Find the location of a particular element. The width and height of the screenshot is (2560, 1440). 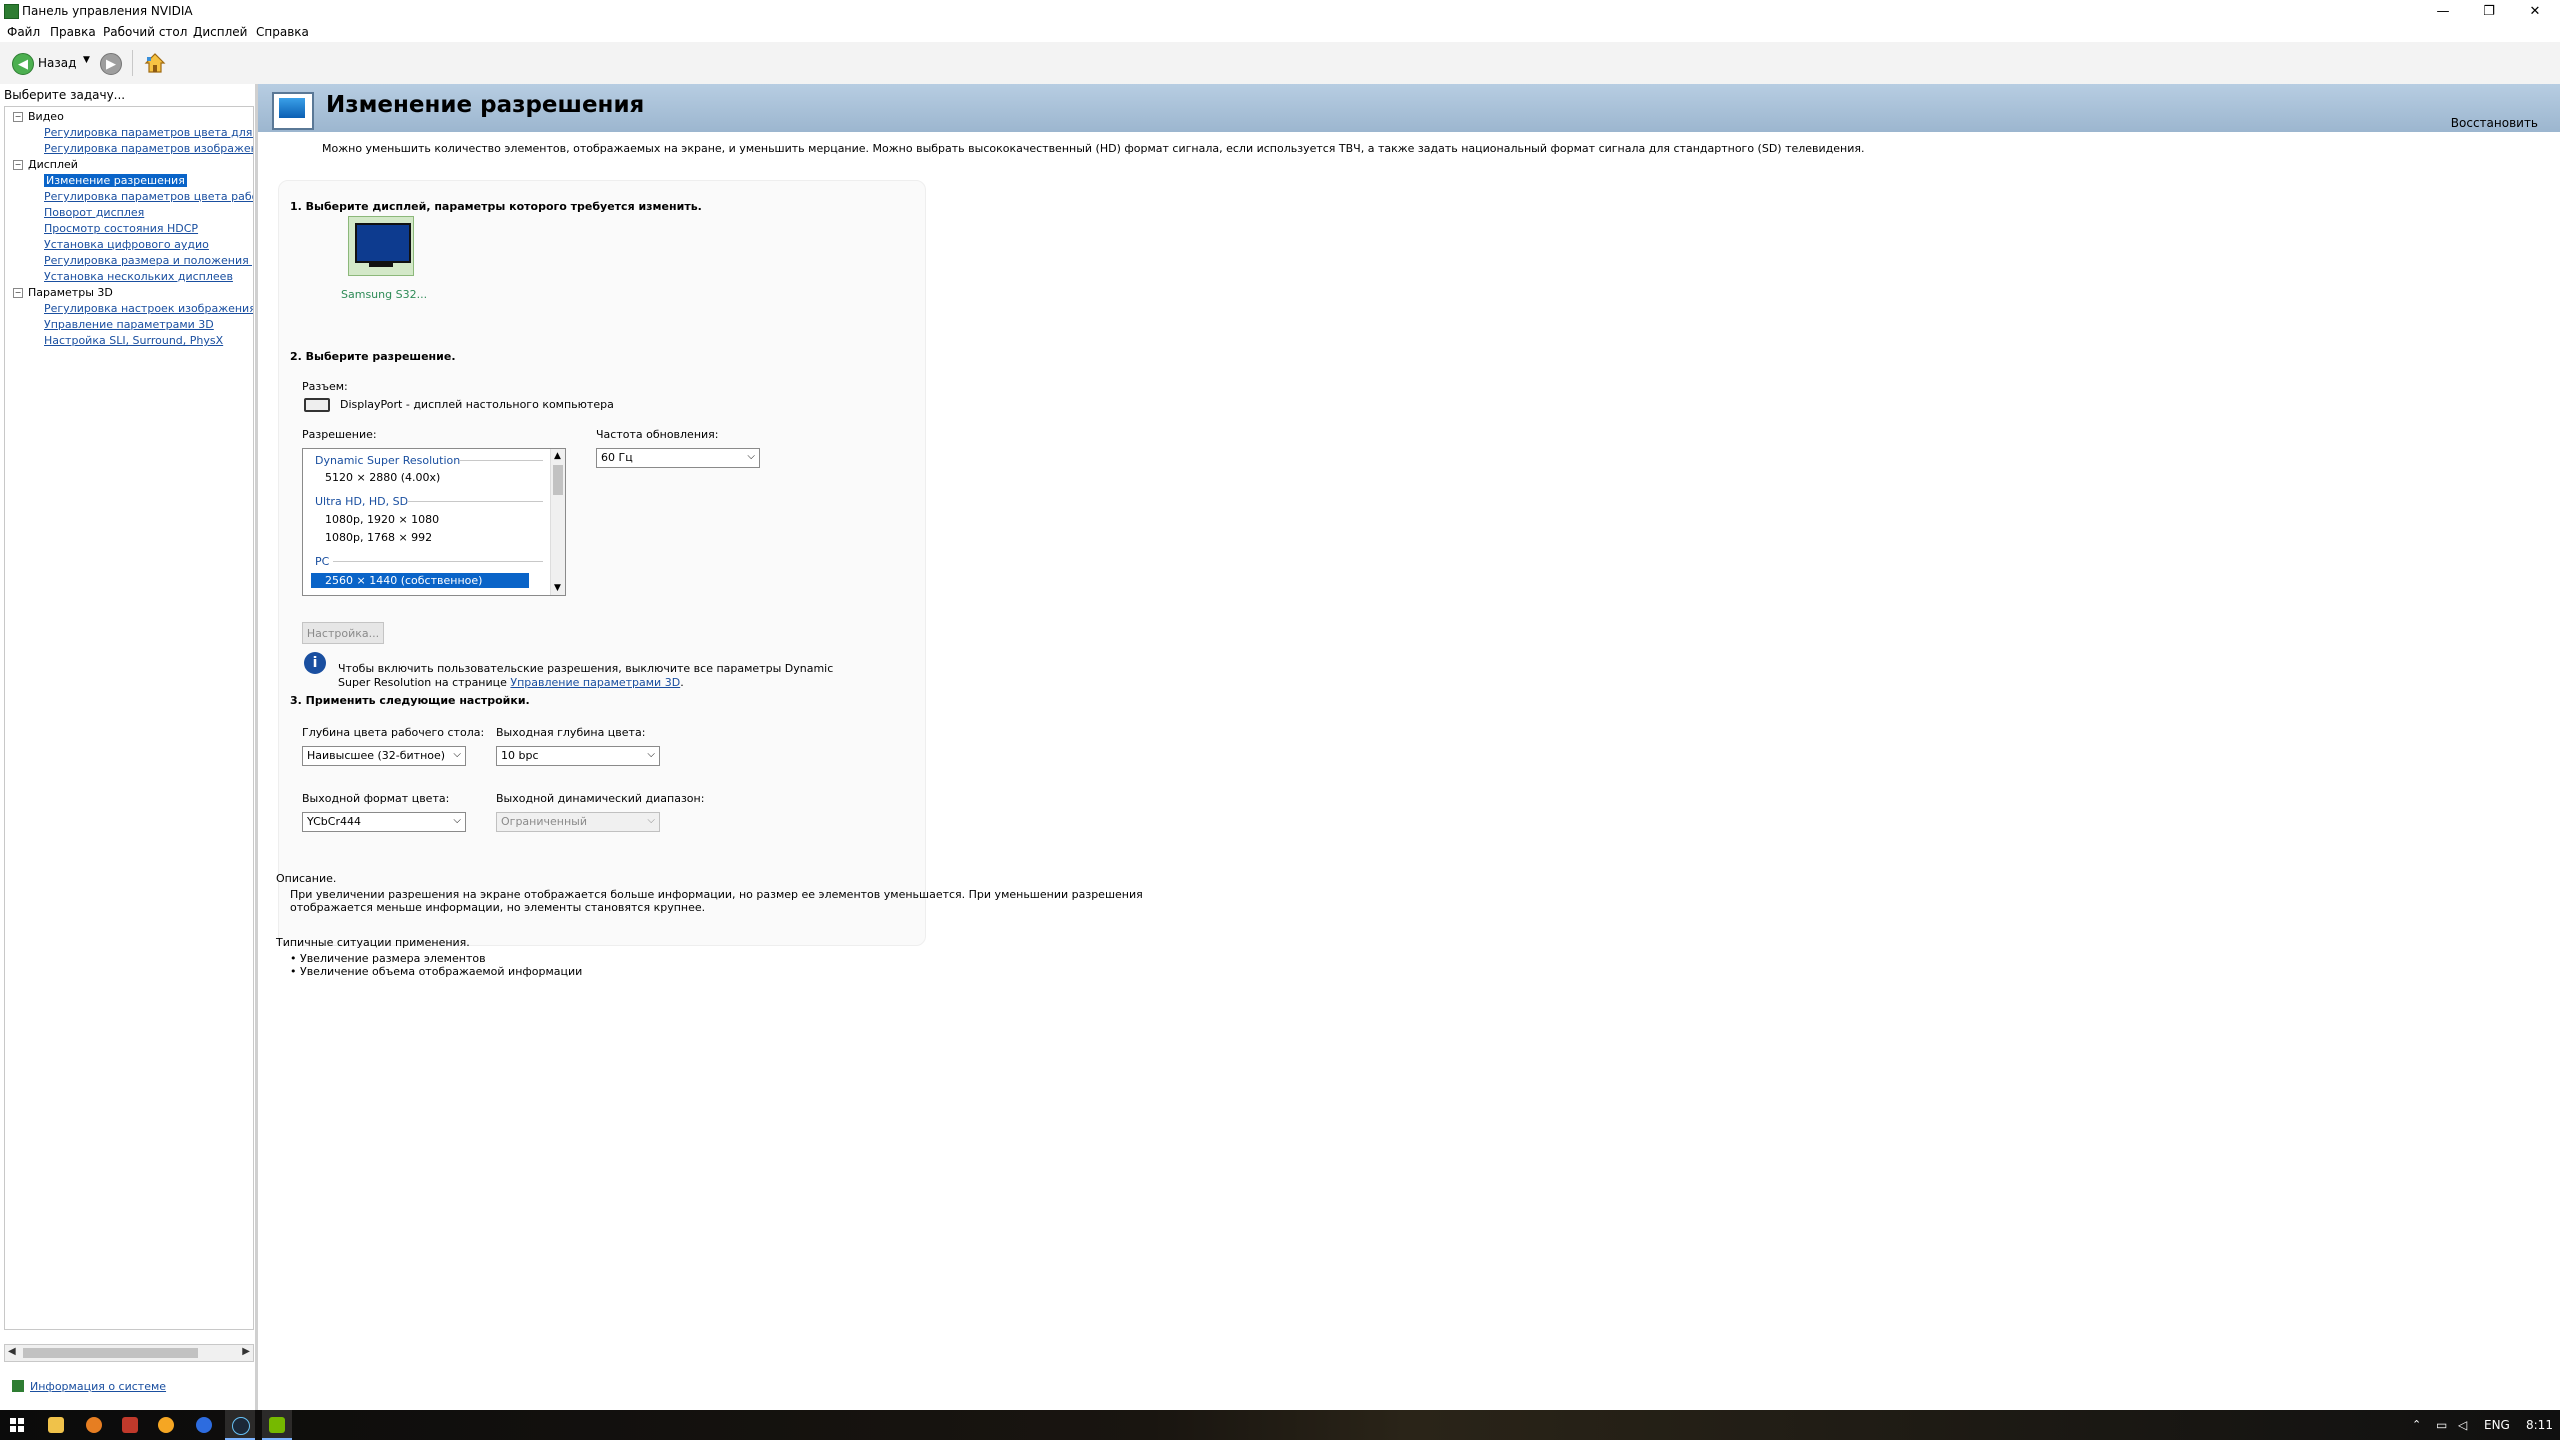

expander-3d: − is located at coordinates (18, 293).